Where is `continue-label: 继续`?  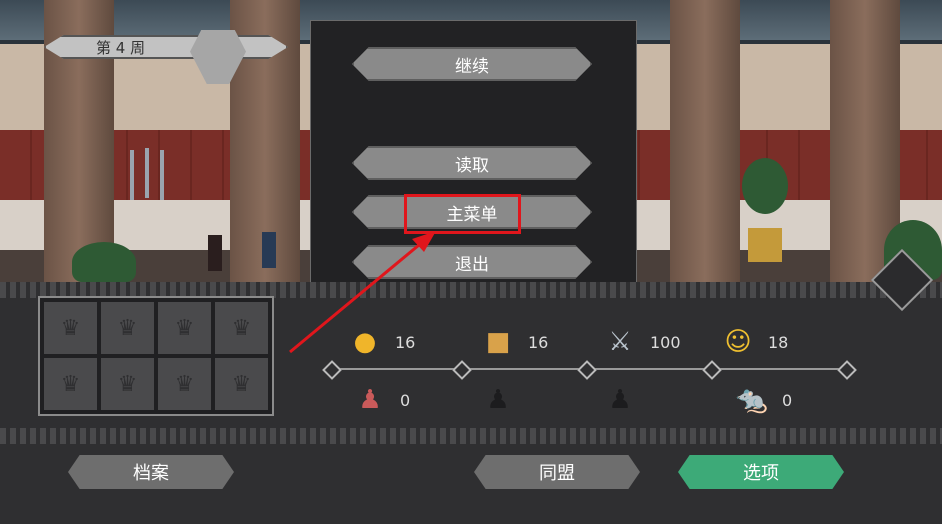
continue-label: 继续 is located at coordinates (472, 66).